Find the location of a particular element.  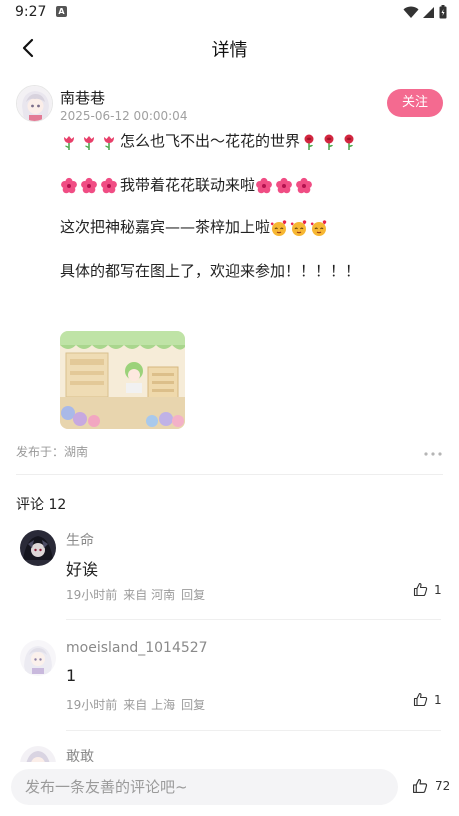

post-location: 发布于：湖南 is located at coordinates (52, 452).